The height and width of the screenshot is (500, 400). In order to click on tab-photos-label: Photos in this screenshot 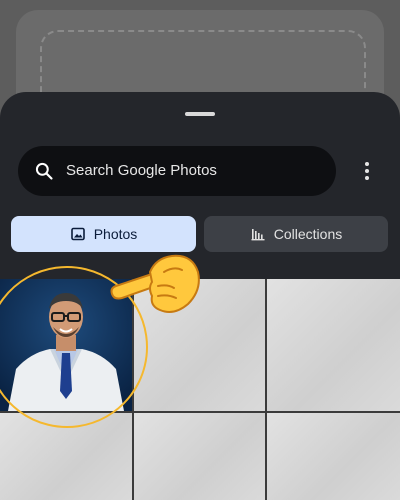, I will do `click(115, 234)`.